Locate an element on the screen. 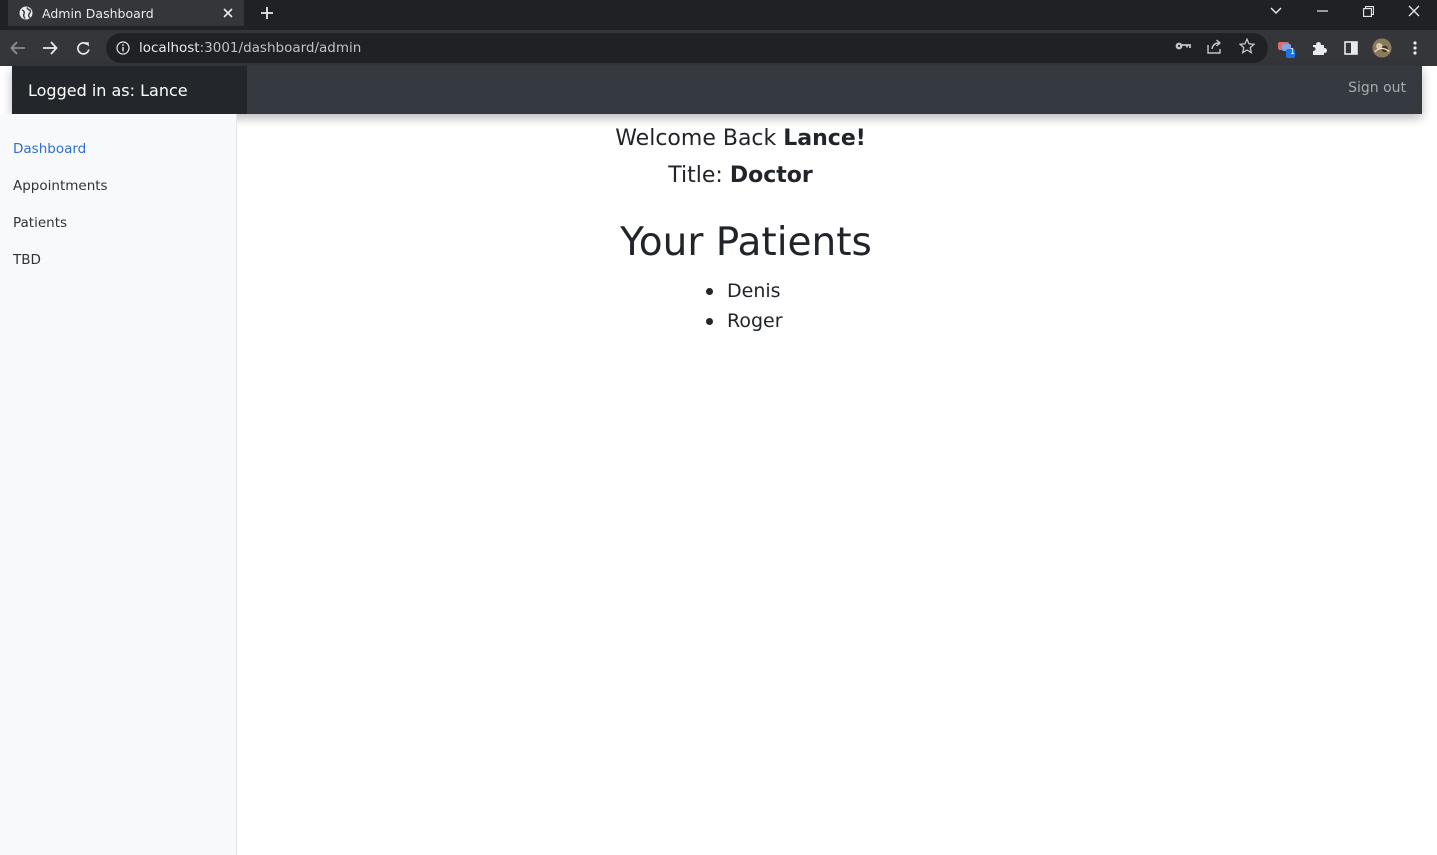 The image size is (1437, 855). restore-icon is located at coordinates (1368, 11).